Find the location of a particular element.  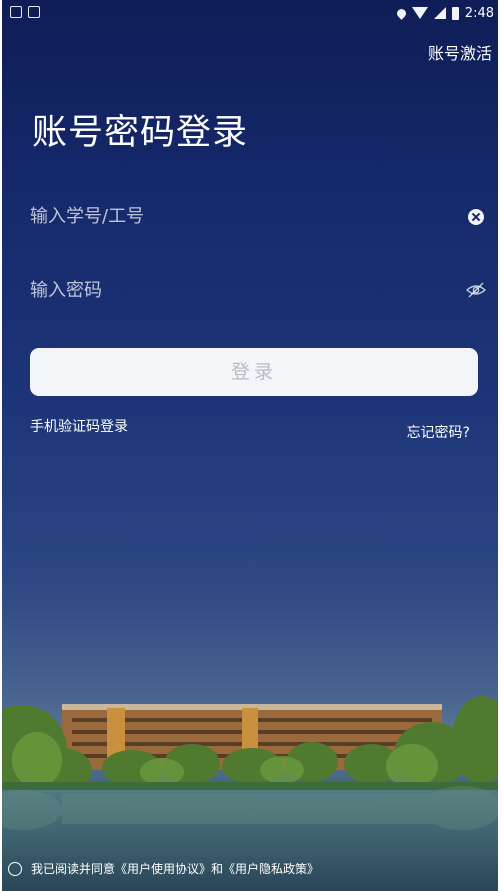

notification-icons is located at coordinates (30, 12).